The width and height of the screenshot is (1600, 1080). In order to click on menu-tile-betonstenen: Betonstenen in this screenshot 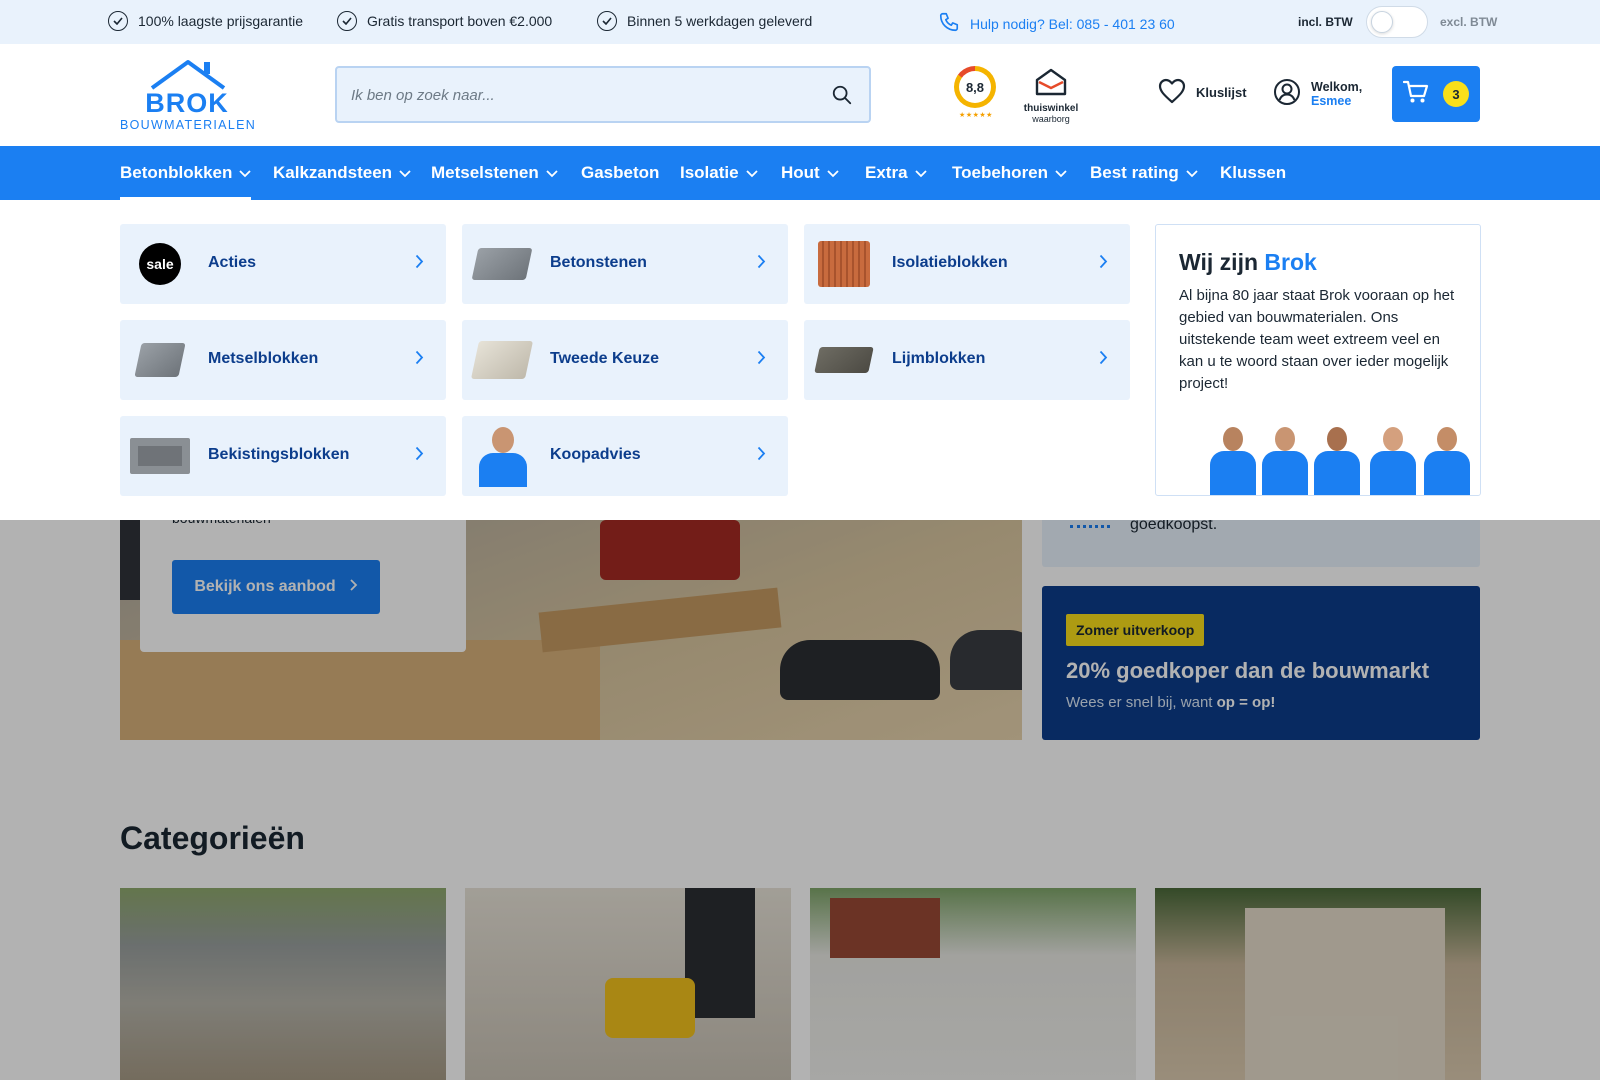, I will do `click(625, 264)`.